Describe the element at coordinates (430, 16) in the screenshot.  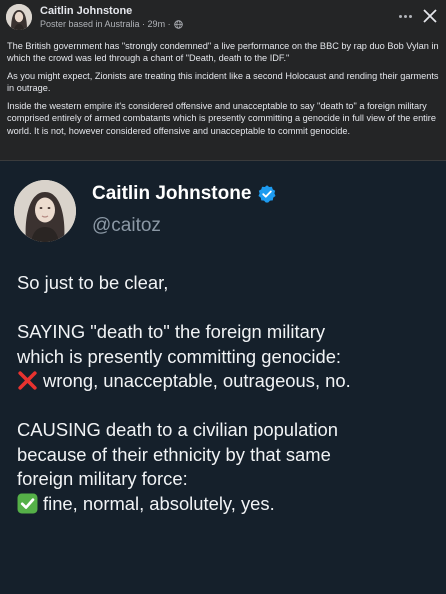
I see `close-icon` at that location.